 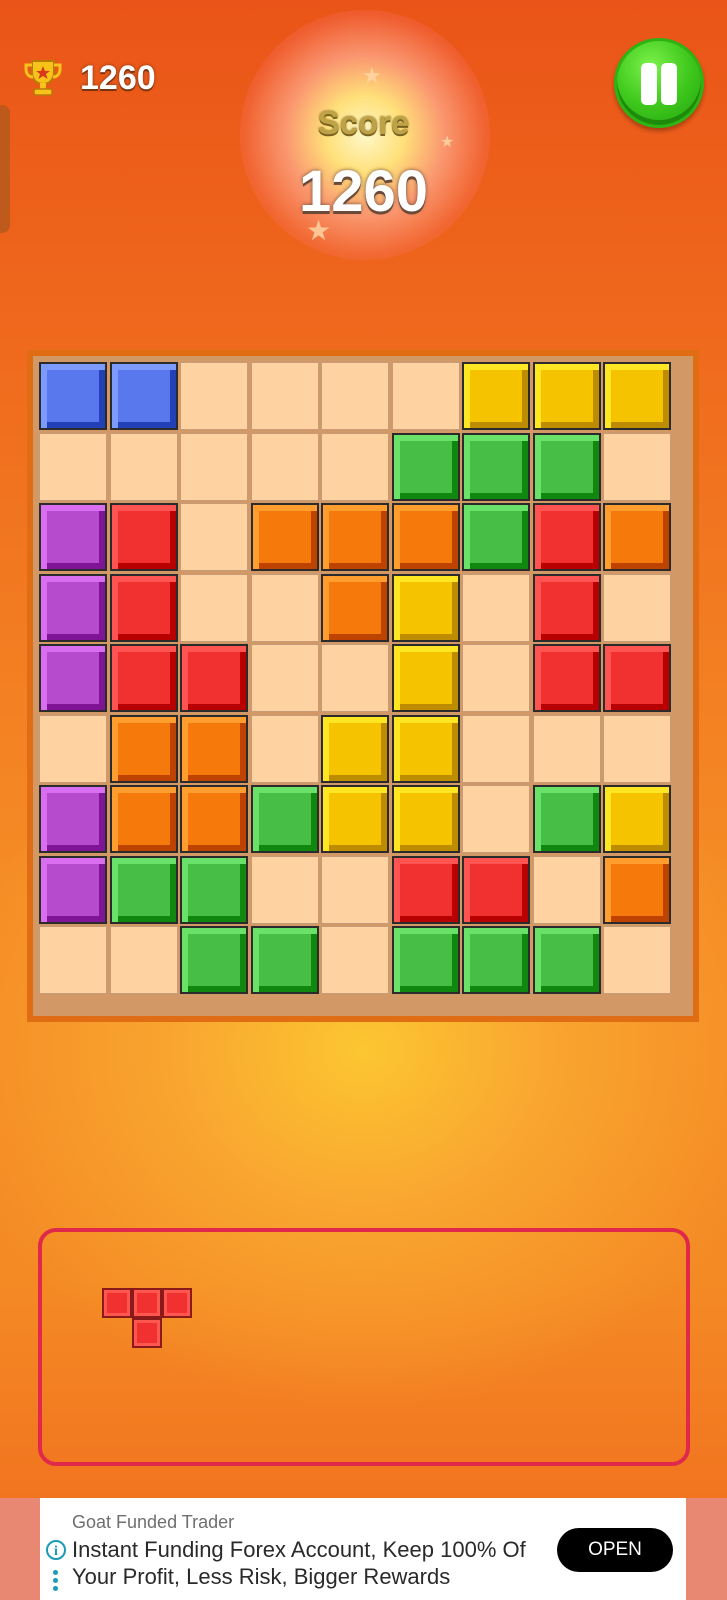 I want to click on ad-brand: Goat Funded Trader, so click(x=153, y=1522).